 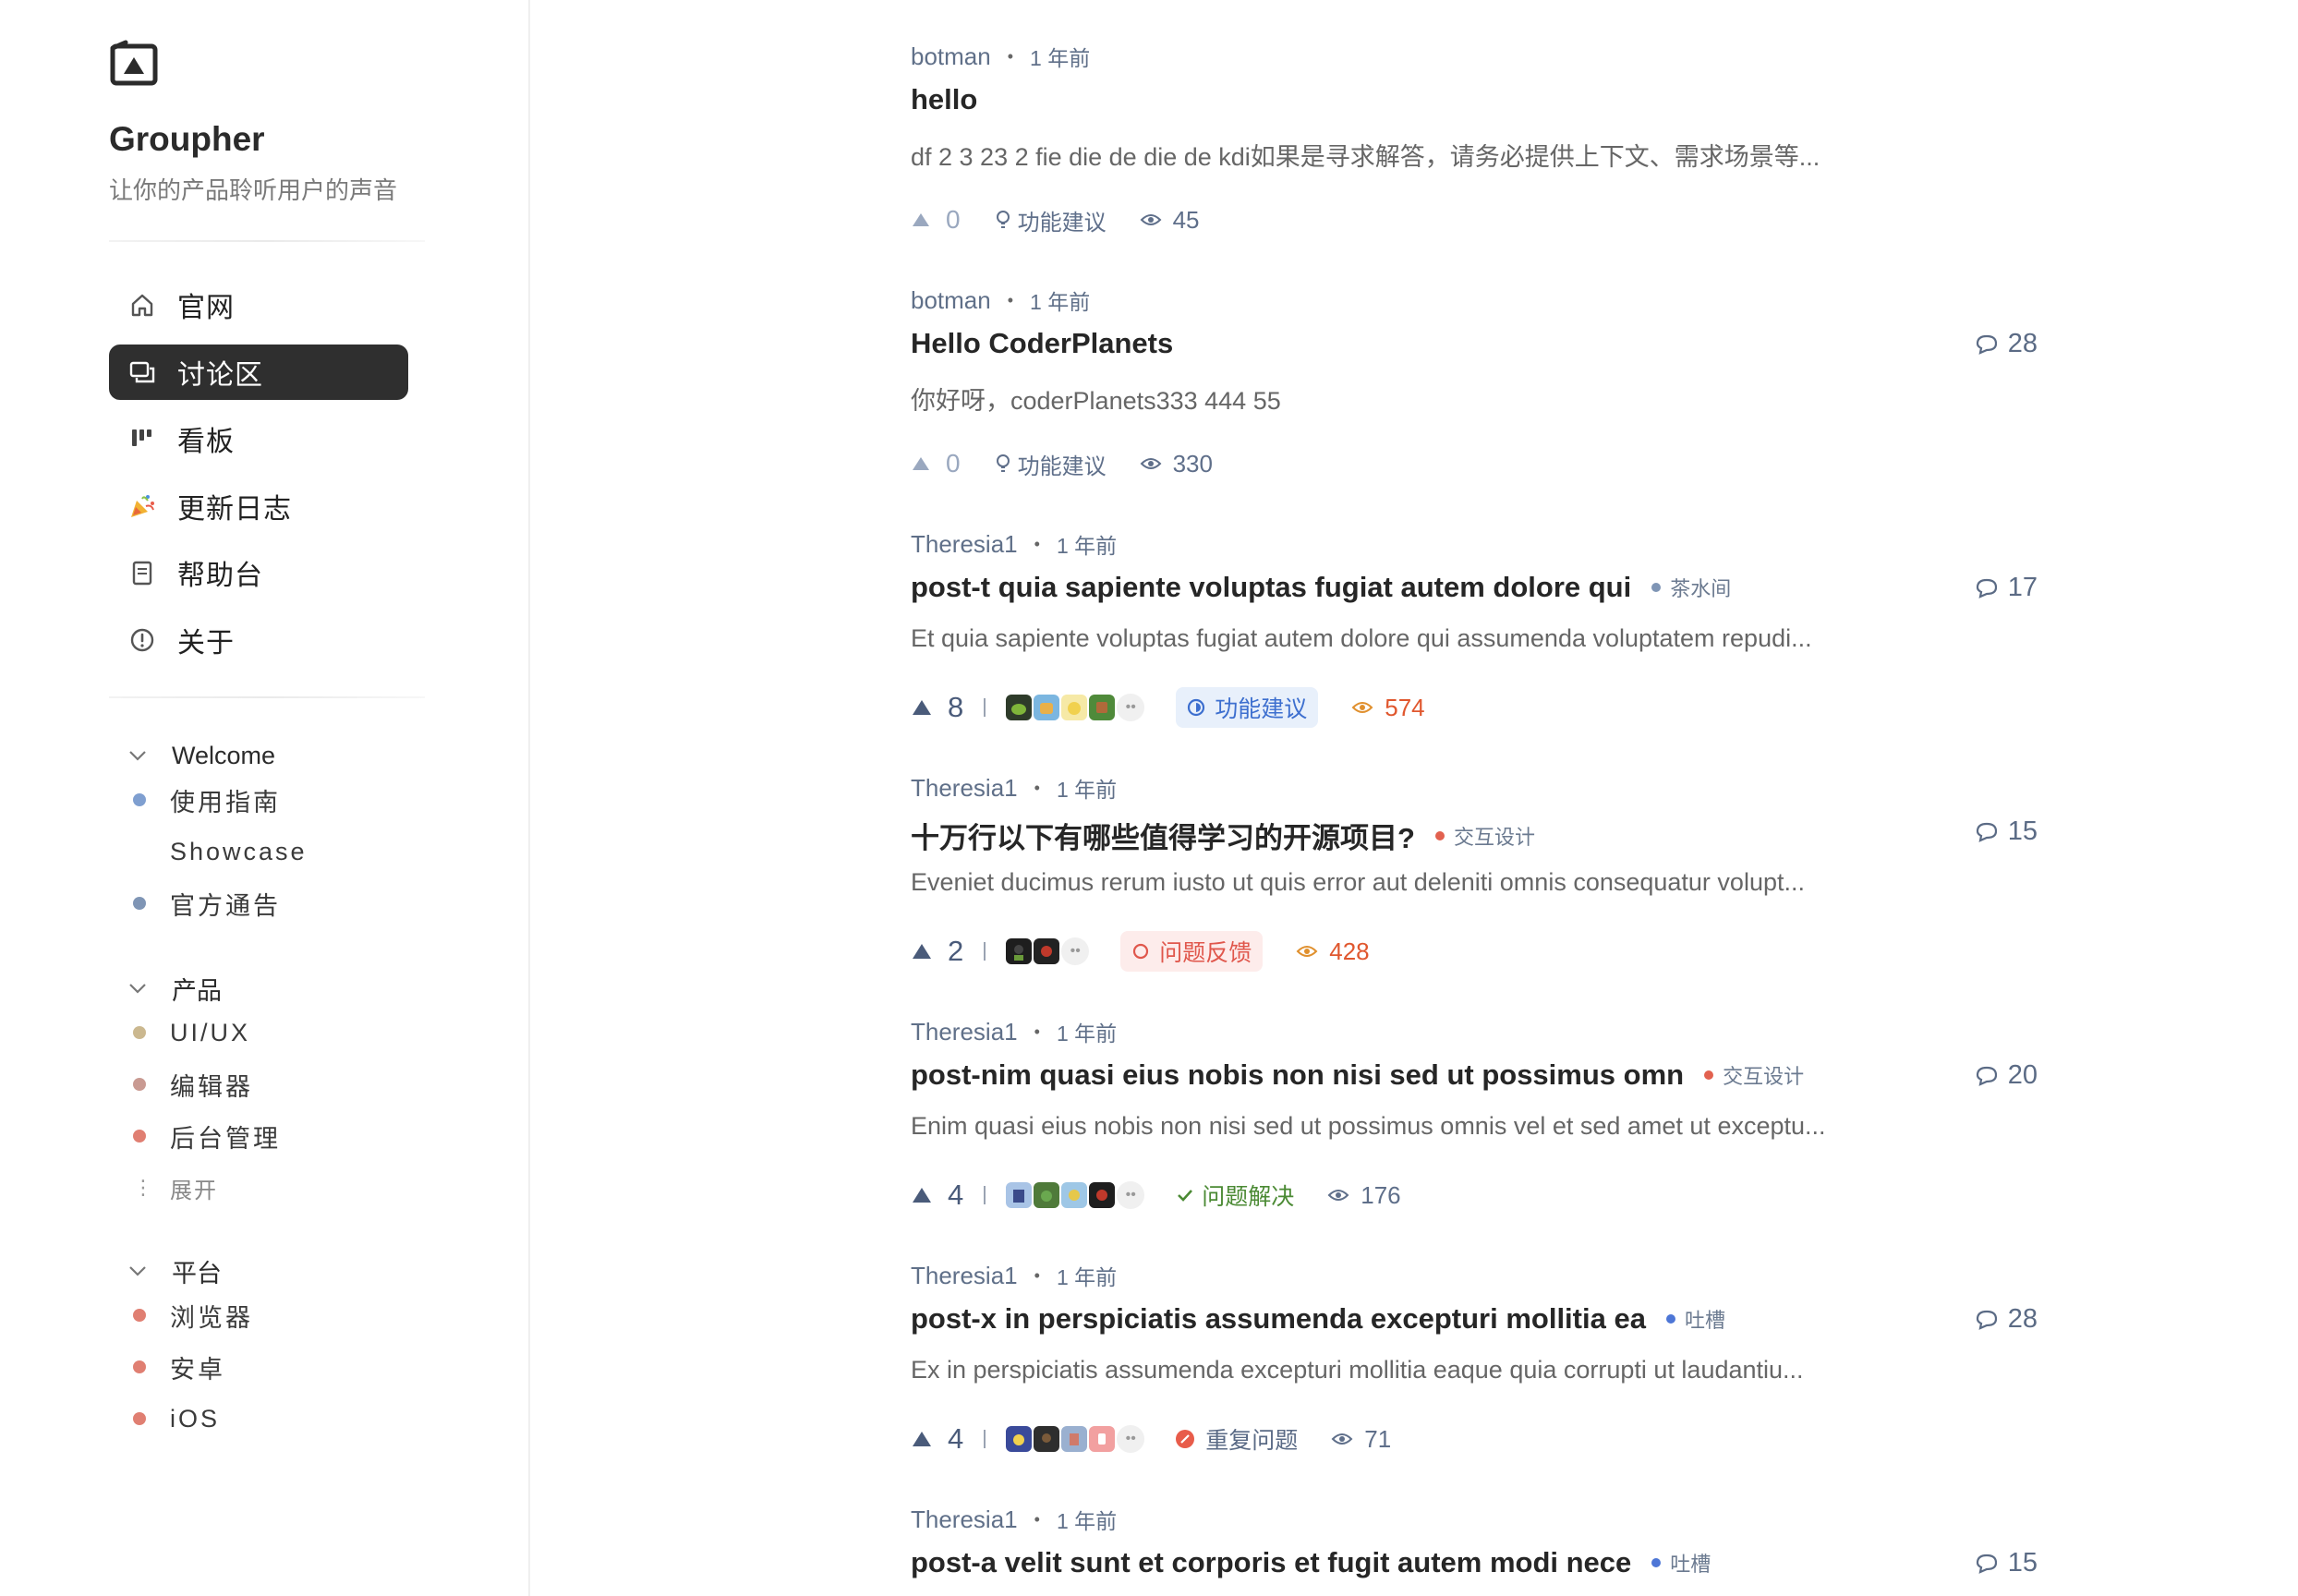 What do you see at coordinates (266, 1367) in the screenshot?
I see `category-item: 安卓` at bounding box center [266, 1367].